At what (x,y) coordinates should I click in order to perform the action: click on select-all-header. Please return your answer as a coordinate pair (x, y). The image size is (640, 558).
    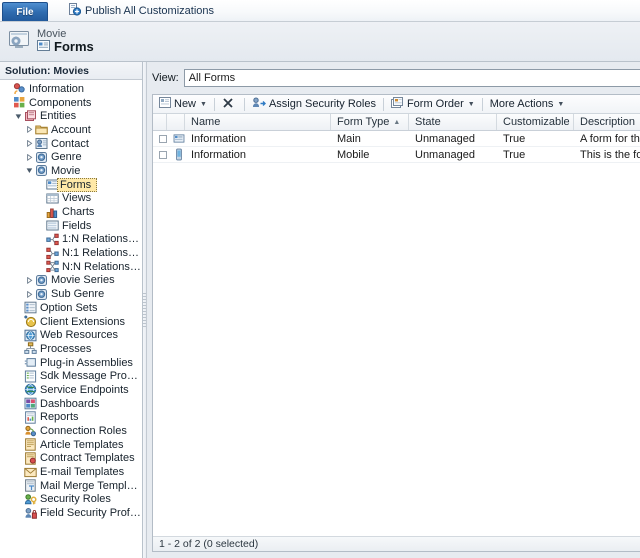
    Looking at the image, I should click on (160, 122).